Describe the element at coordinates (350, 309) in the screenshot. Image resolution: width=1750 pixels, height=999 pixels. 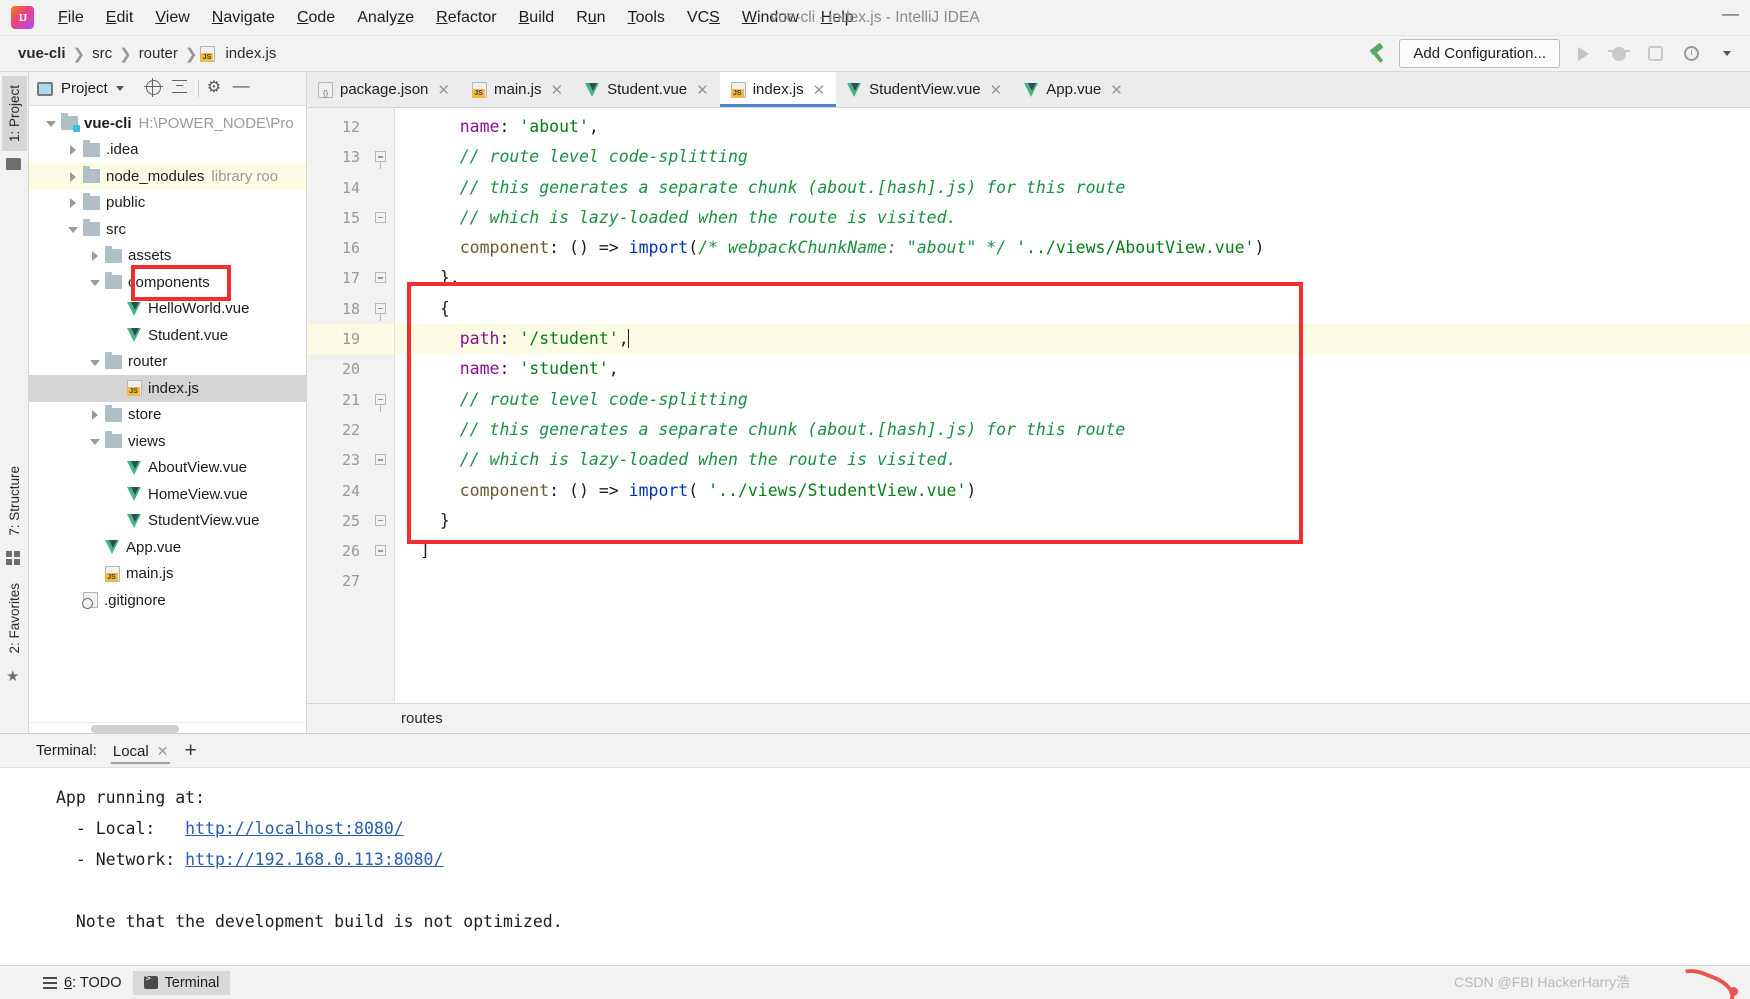
I see `gutter-line-18: 18` at that location.